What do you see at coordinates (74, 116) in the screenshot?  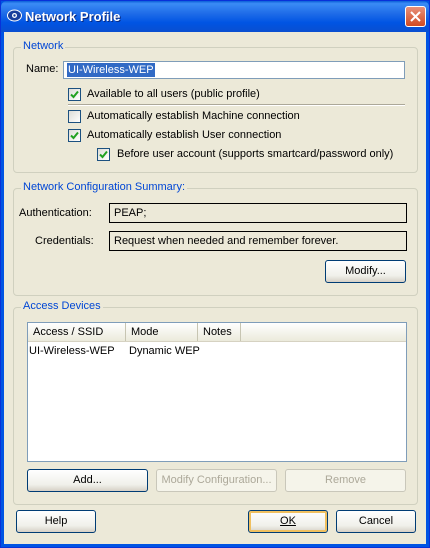 I see `auto-machine-checkbox` at bounding box center [74, 116].